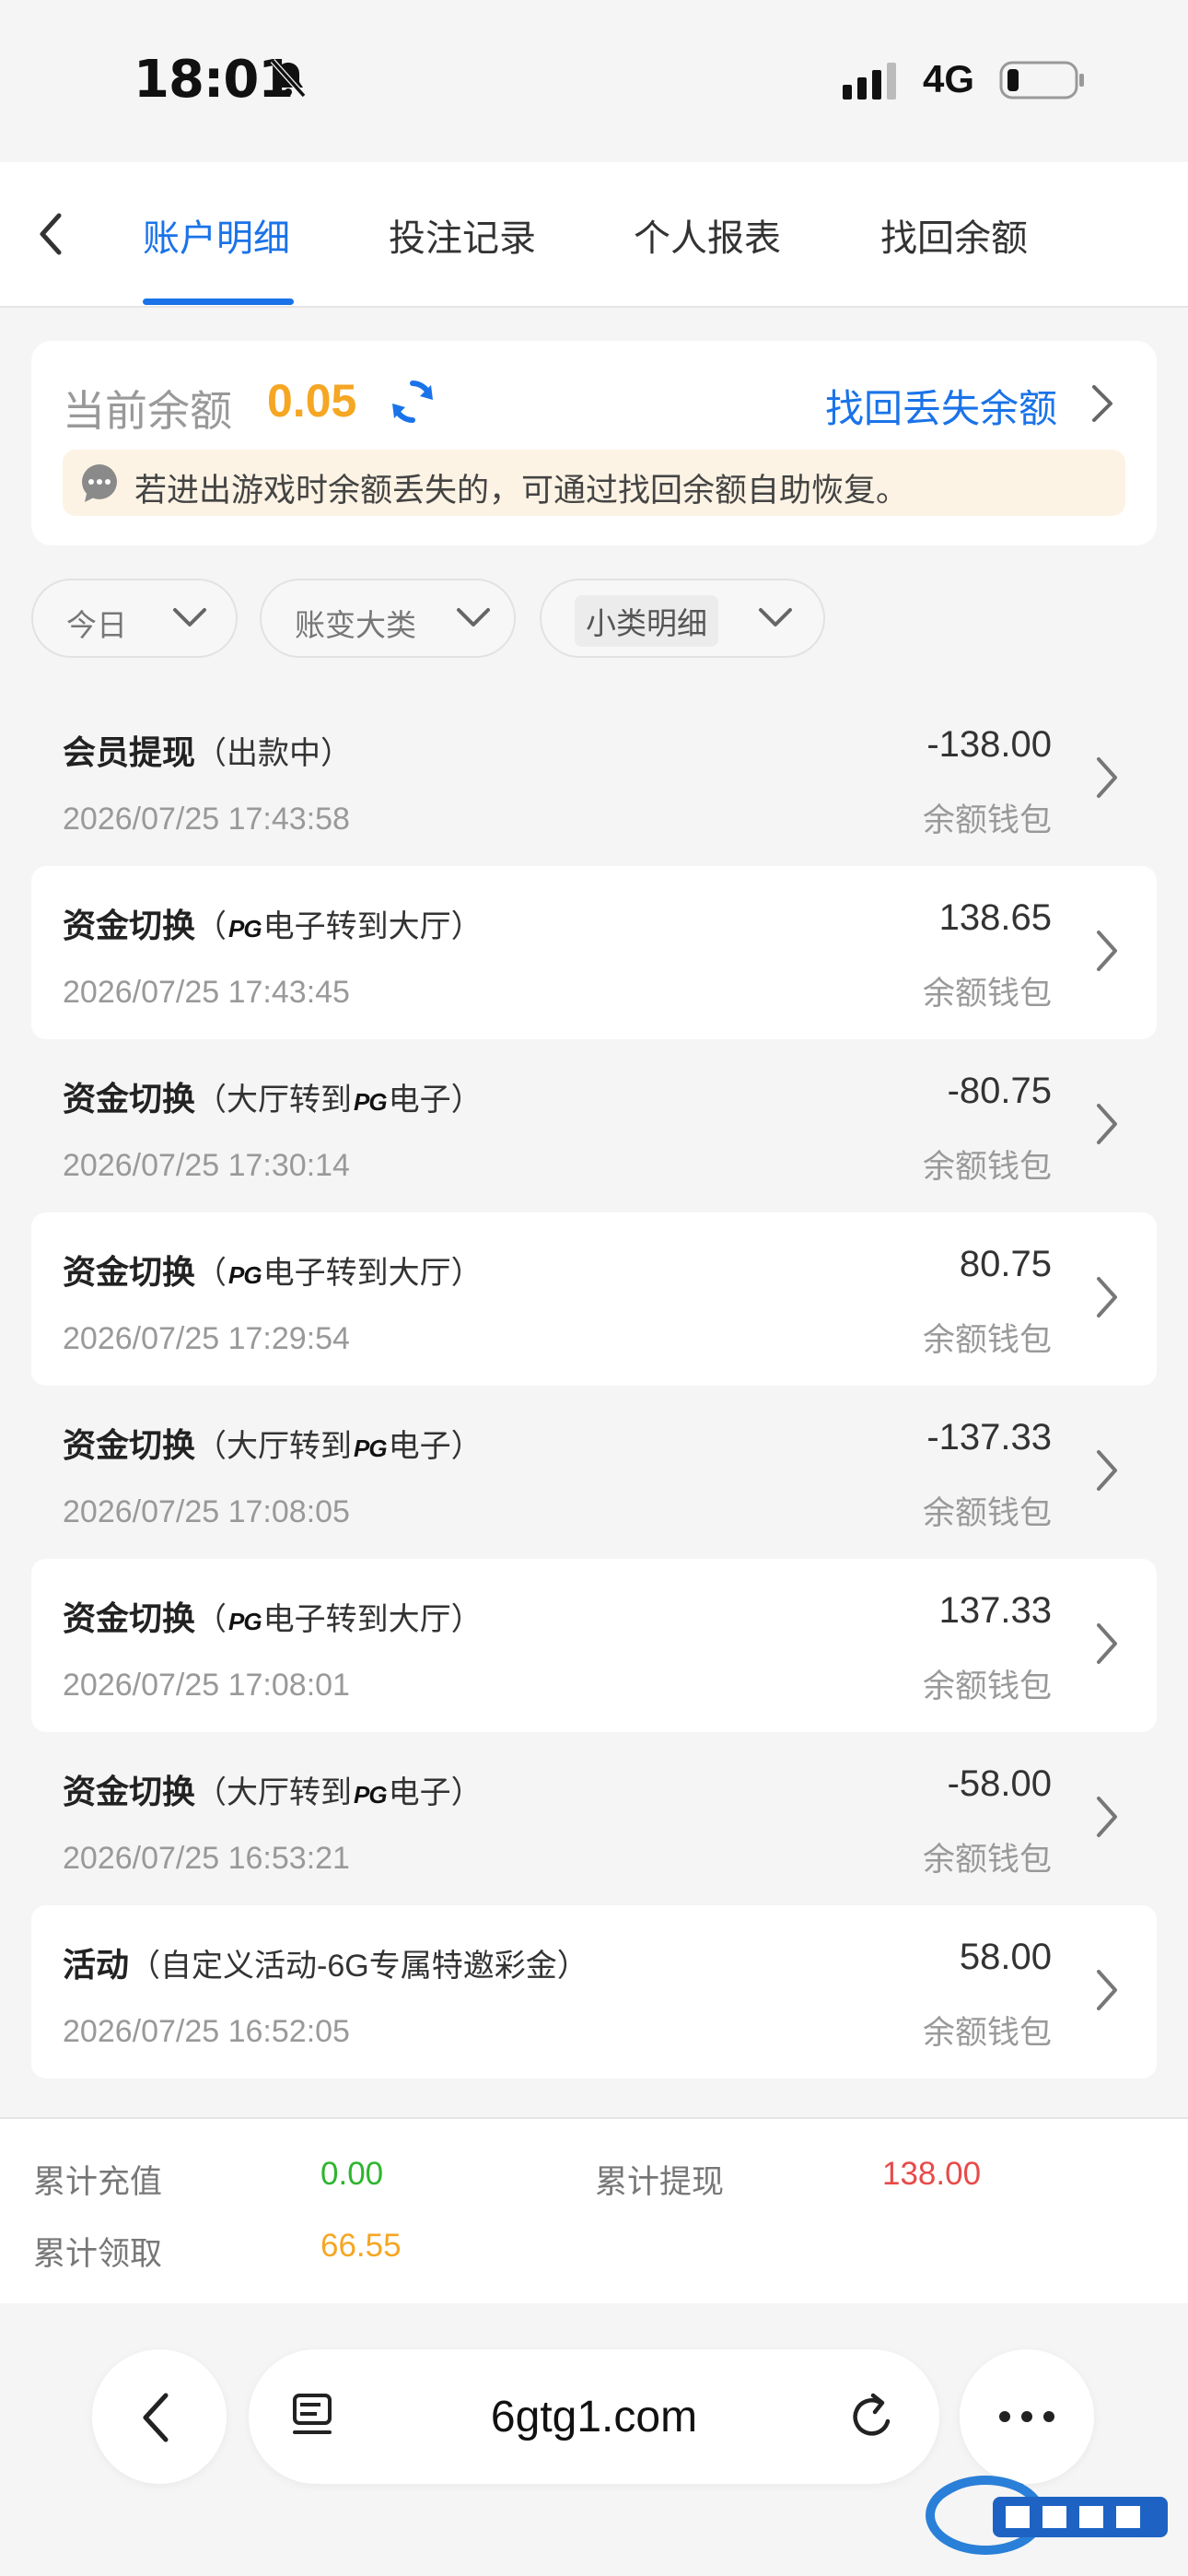  What do you see at coordinates (352, 2174) in the screenshot?
I see `total-recharge-value: 0.00` at bounding box center [352, 2174].